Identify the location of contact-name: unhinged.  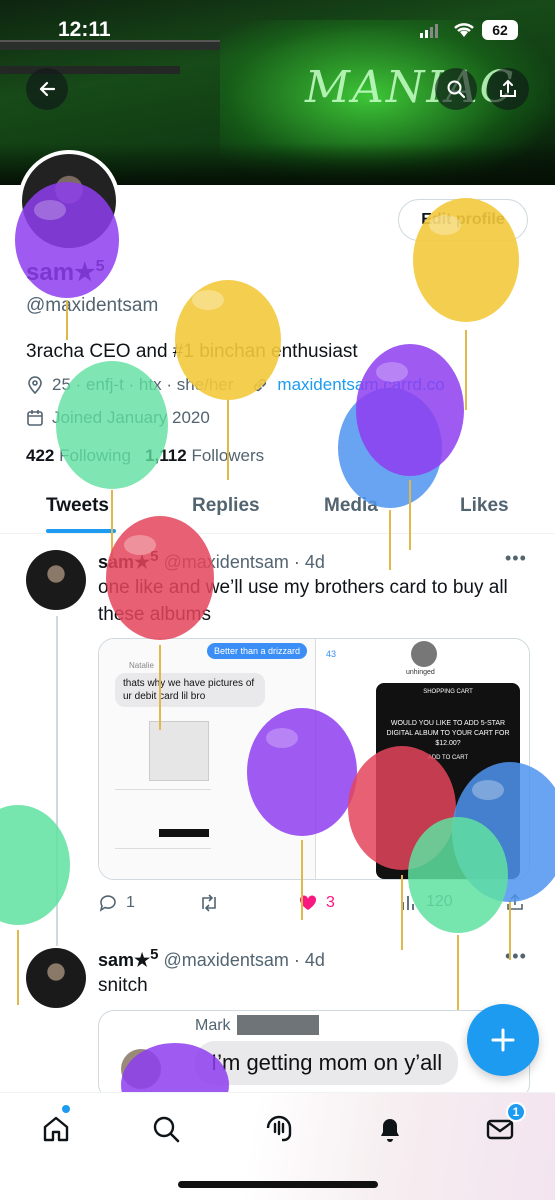
(420, 672).